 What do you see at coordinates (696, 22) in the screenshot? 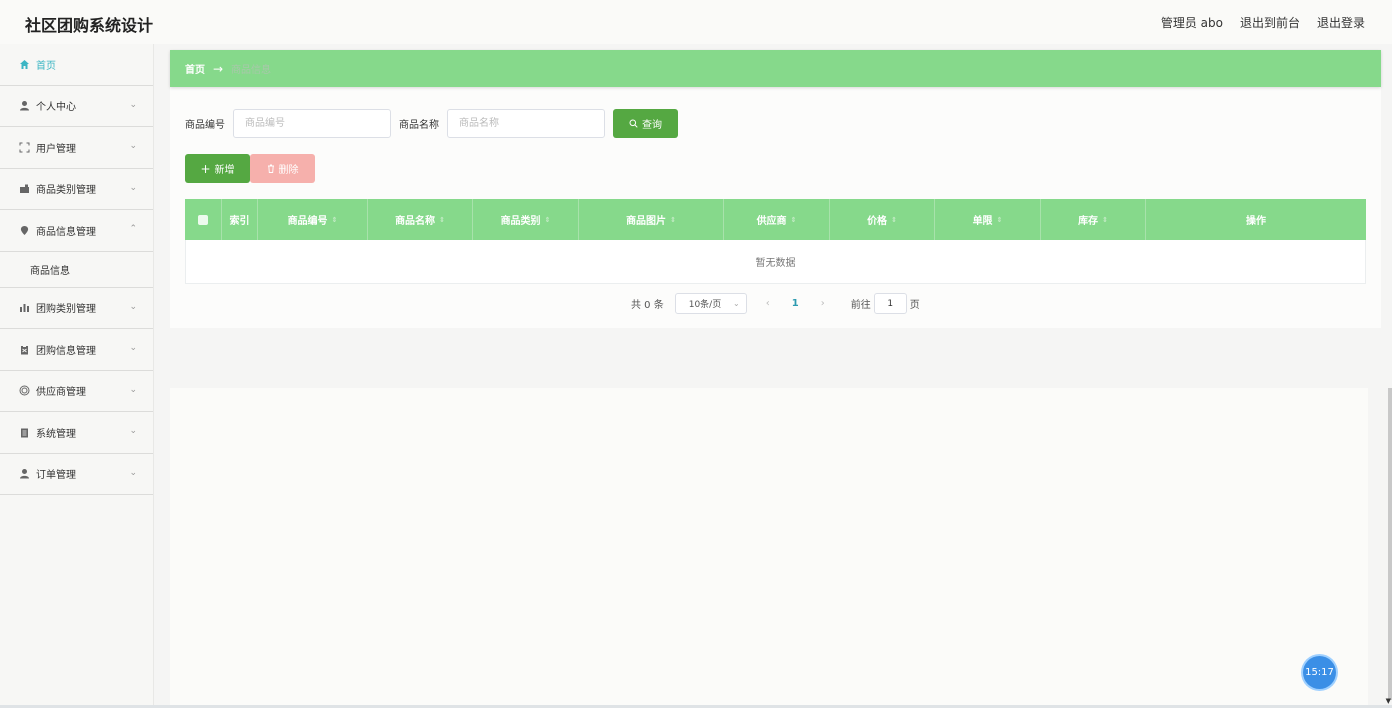
I see `top-bar: 社区团购系统设计 管理员 abo 退出到前台 退出登录` at bounding box center [696, 22].